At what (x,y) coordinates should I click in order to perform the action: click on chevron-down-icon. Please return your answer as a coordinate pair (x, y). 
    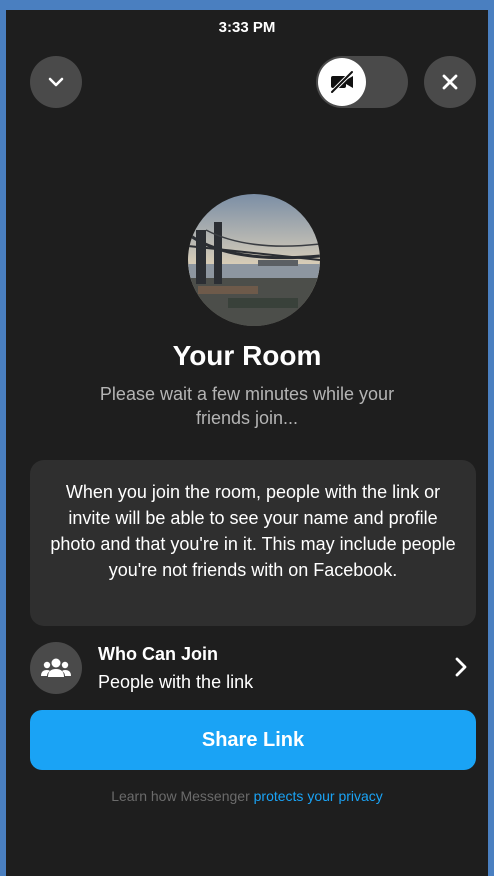
    Looking at the image, I should click on (56, 82).